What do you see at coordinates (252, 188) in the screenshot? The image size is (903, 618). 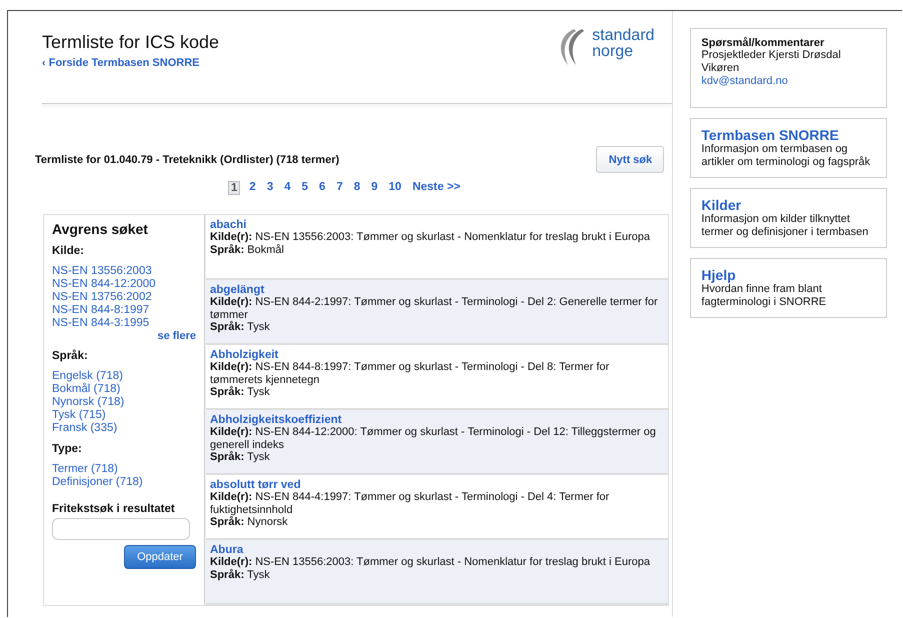 I see `page-link: 2` at bounding box center [252, 188].